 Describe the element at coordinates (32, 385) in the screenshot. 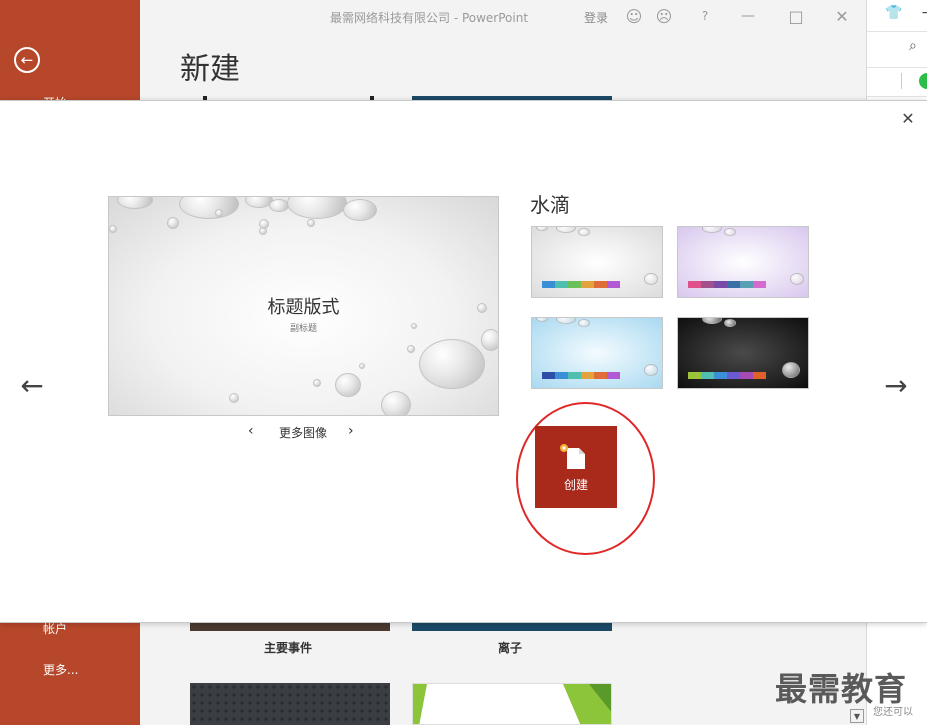

I see `previous-template-arrow-icon: ←` at that location.